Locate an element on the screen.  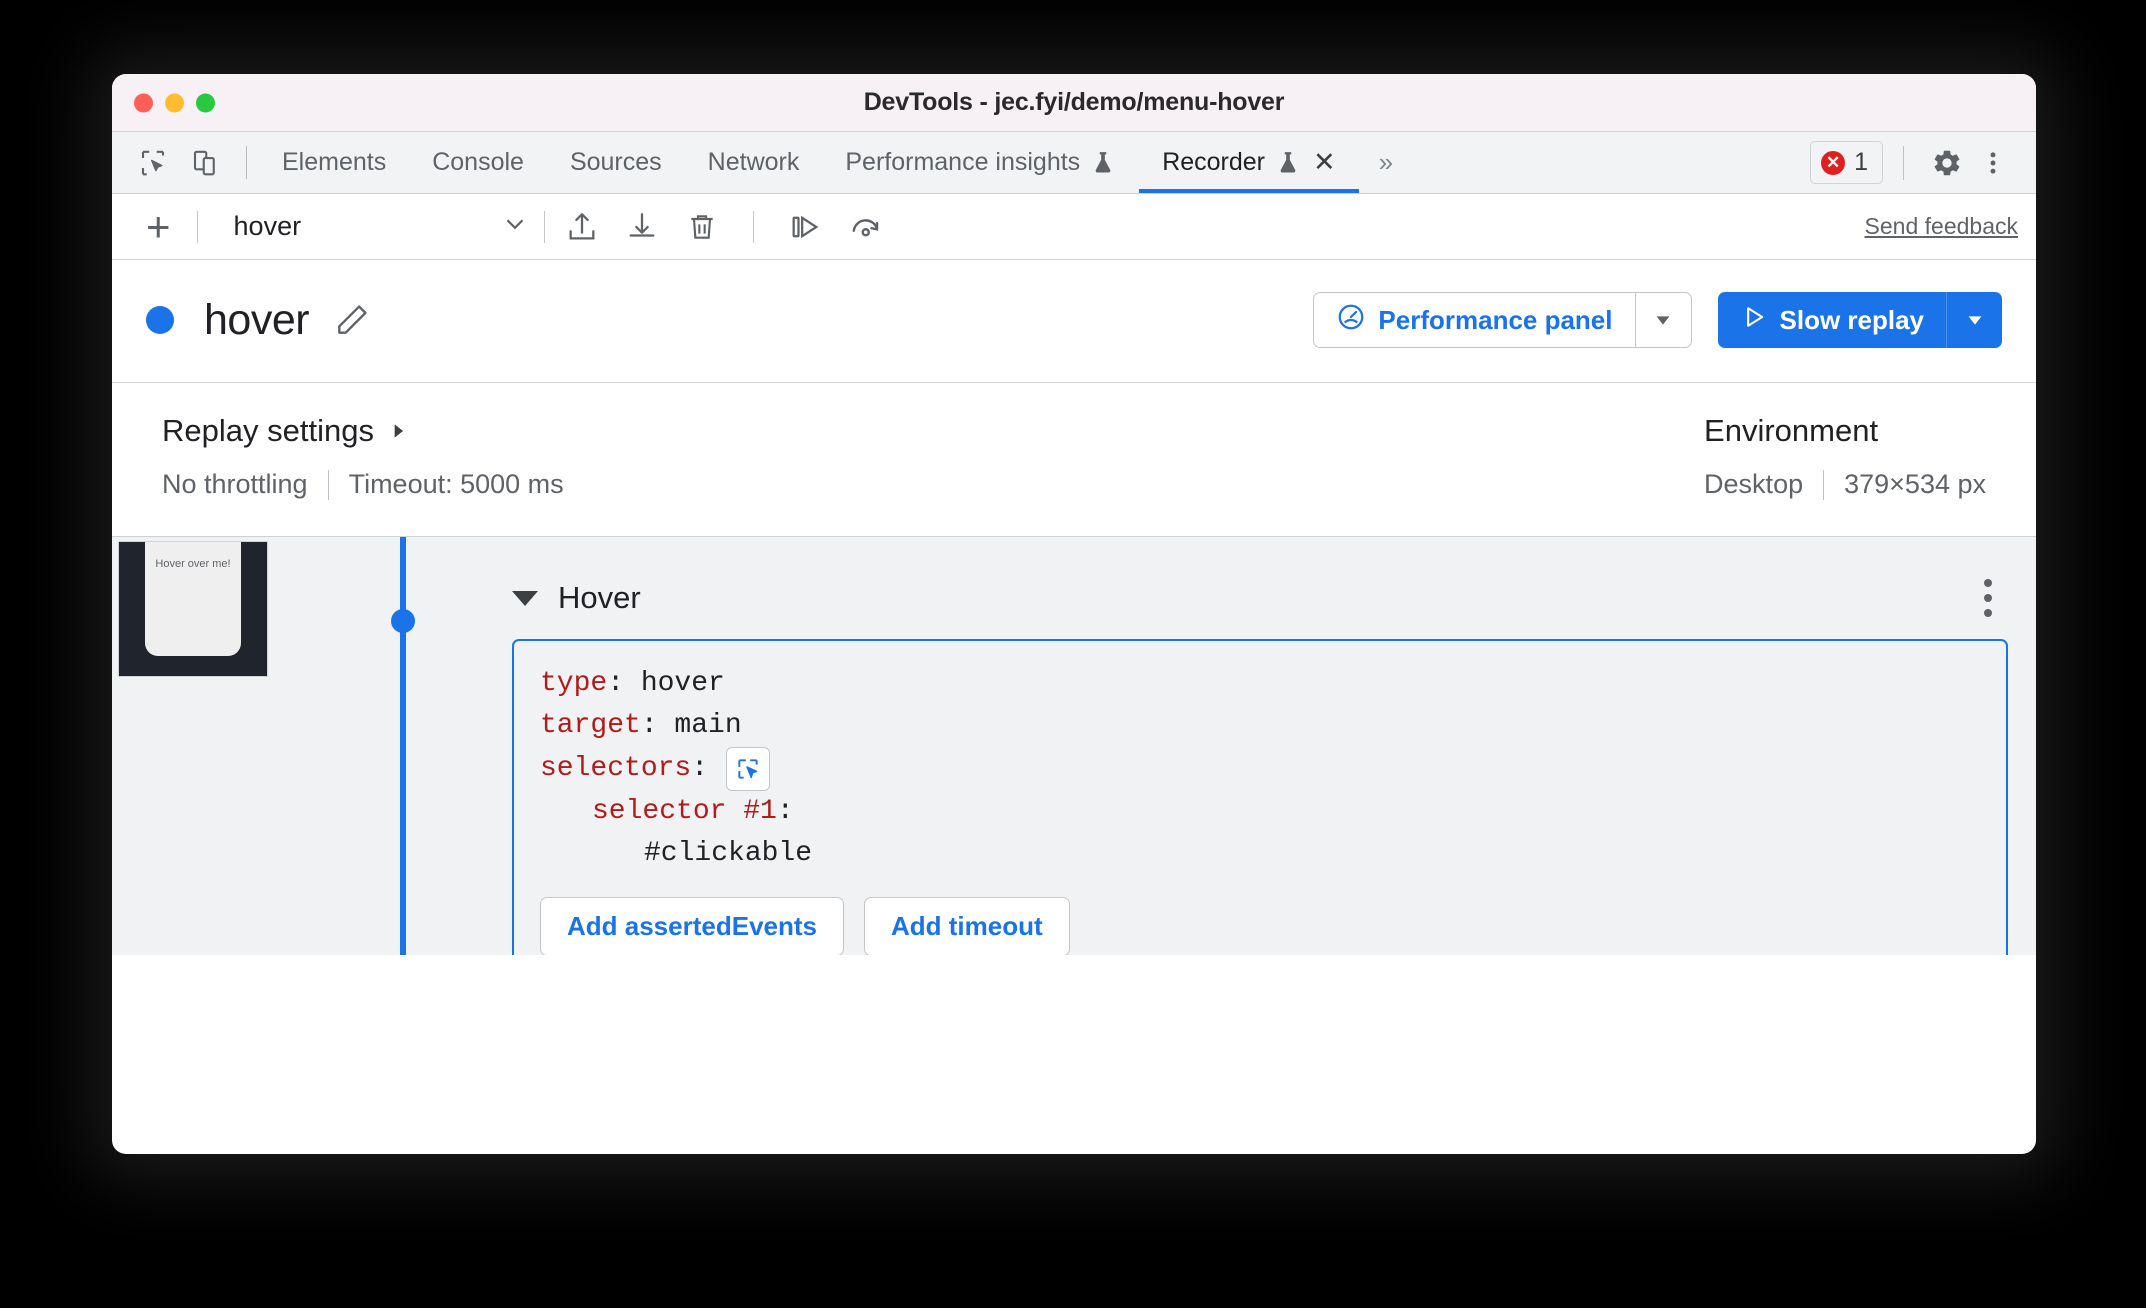
performance-panel-button: Performance panel is located at coordinates (1502, 320).